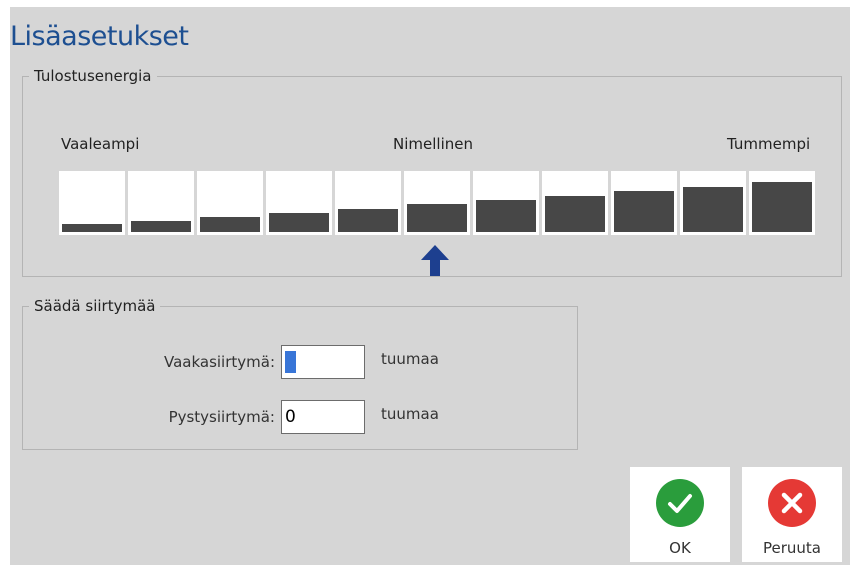 This screenshot has height=565, width=850. I want to click on close-icon, so click(792, 503).